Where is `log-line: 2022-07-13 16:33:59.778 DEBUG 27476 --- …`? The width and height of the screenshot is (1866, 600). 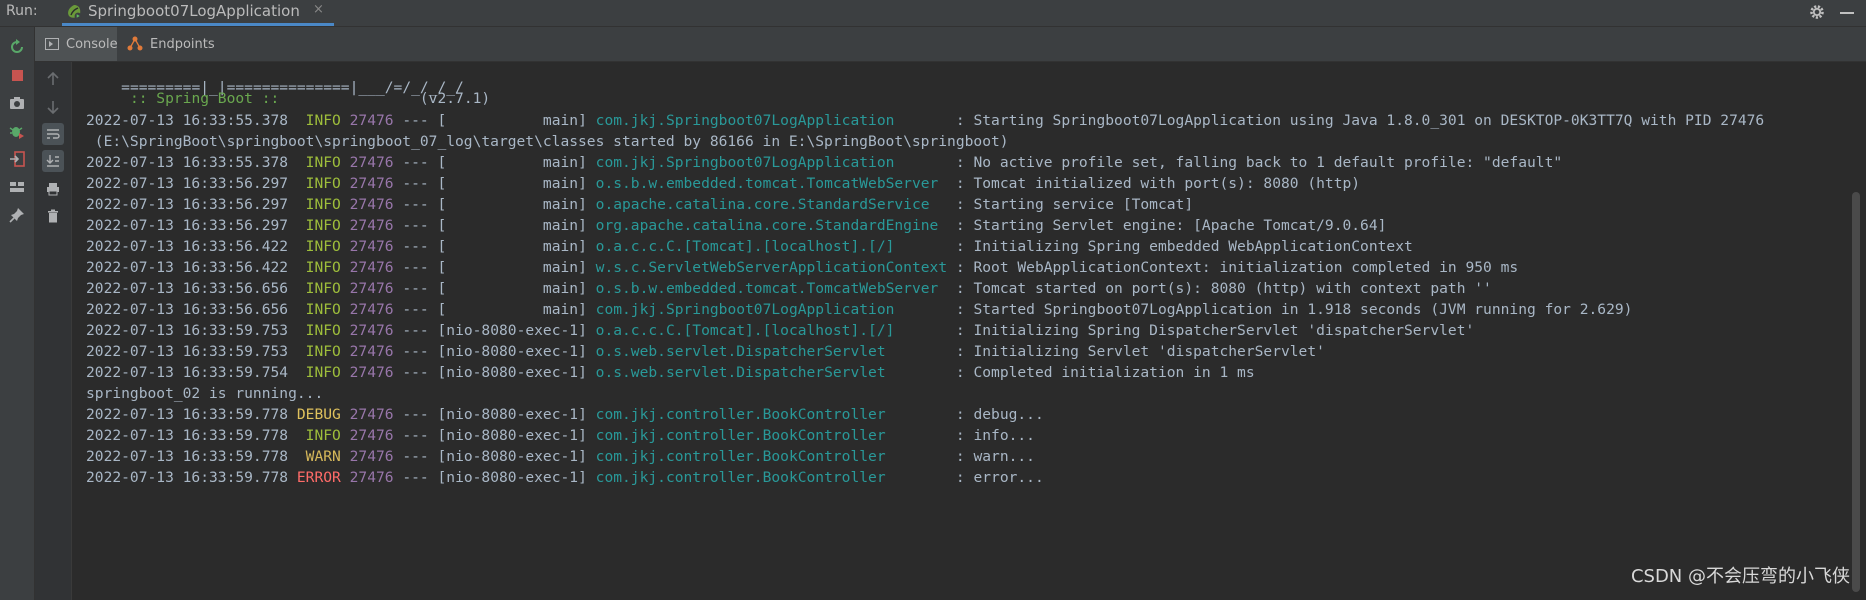
log-line: 2022-07-13 16:33:59.778 DEBUG 27476 --- … is located at coordinates (565, 415).